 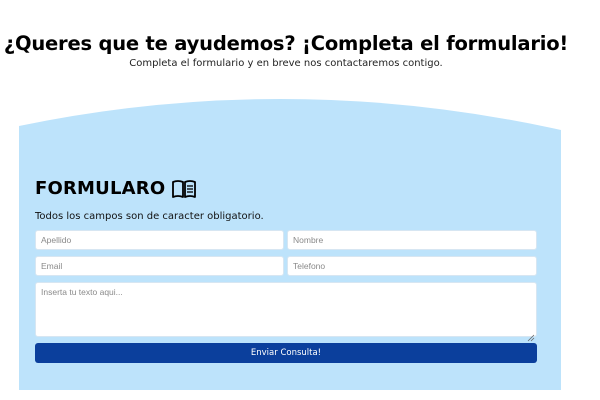 I want to click on book-icon, so click(x=184, y=189).